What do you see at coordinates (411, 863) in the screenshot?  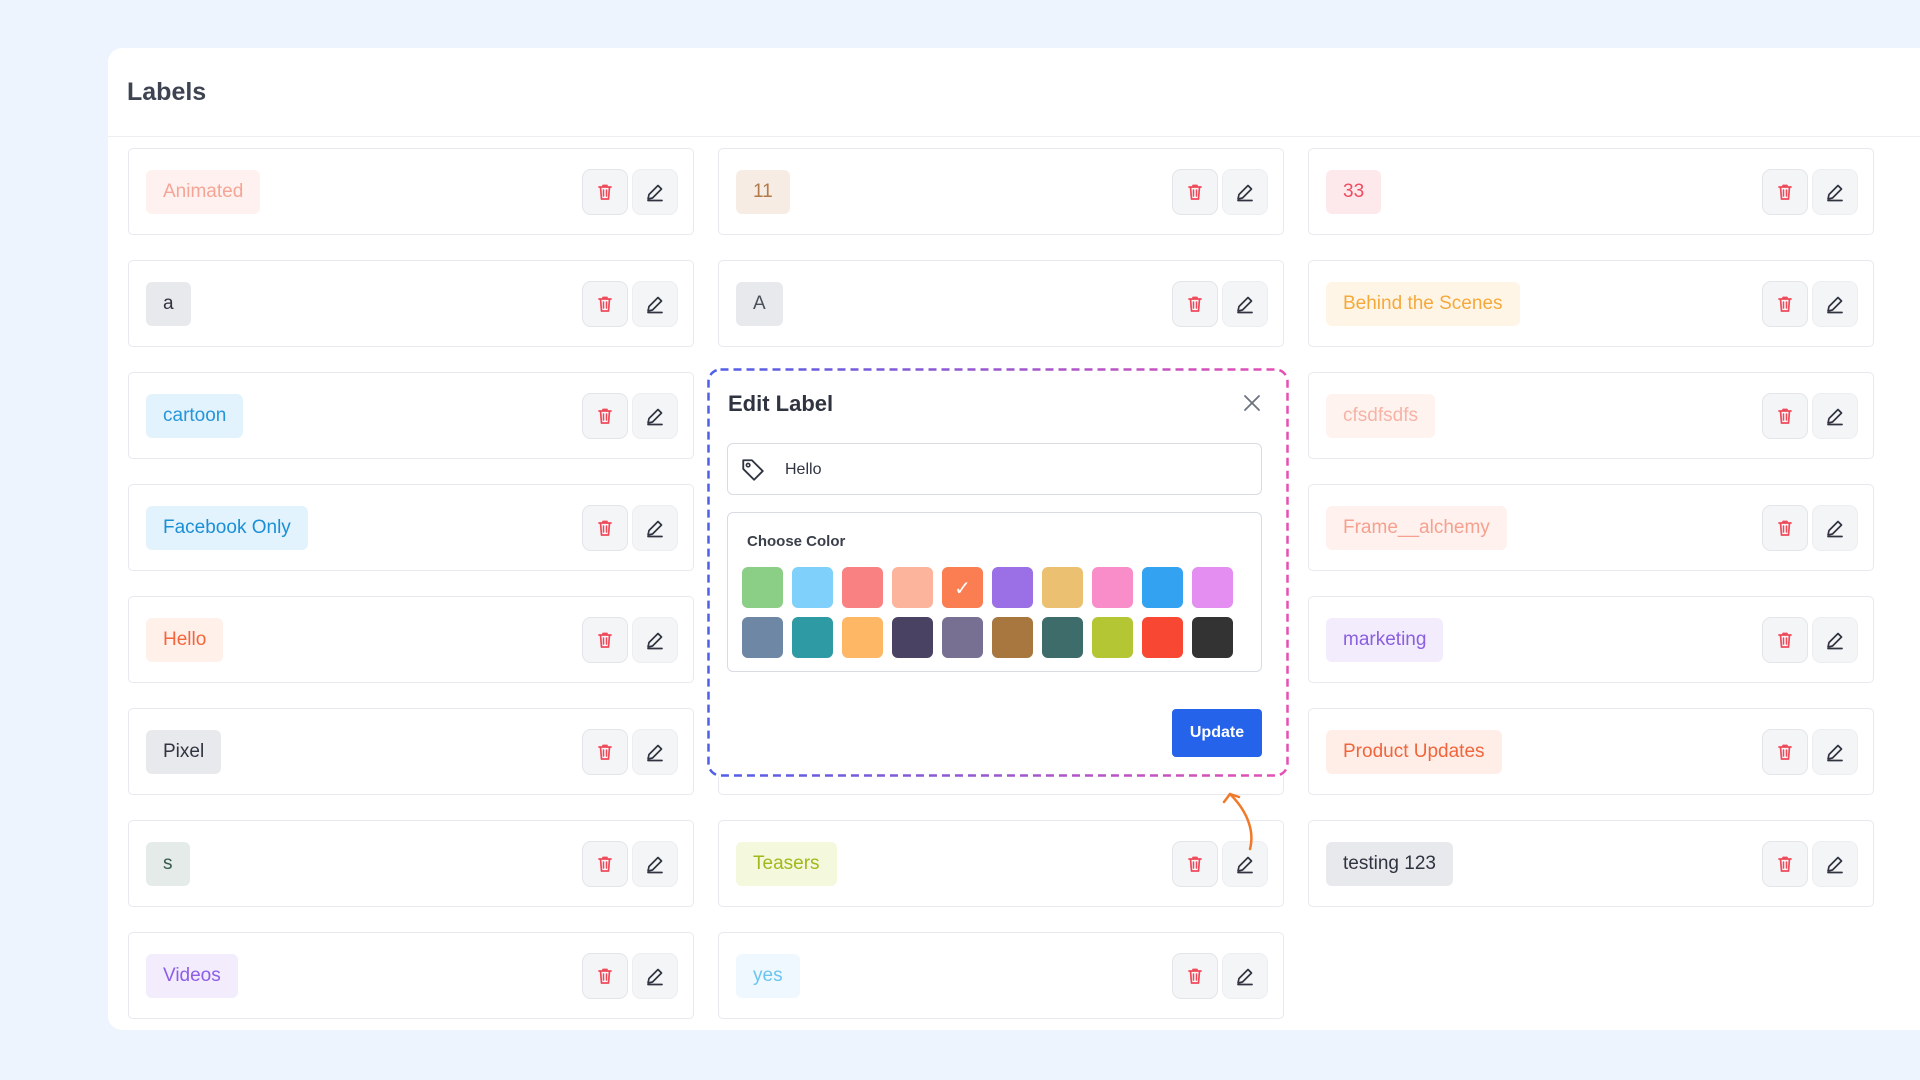 I see `label-card: s` at bounding box center [411, 863].